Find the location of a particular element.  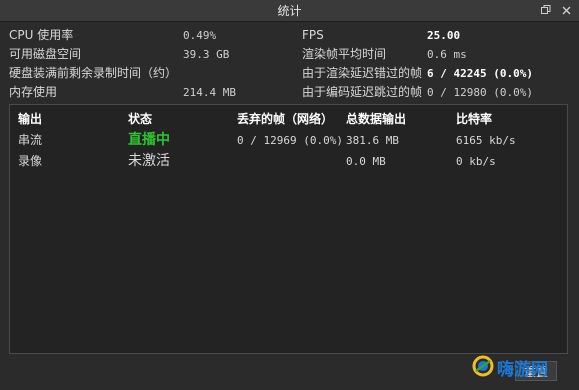

watermark-logo-icon is located at coordinates (483, 367).